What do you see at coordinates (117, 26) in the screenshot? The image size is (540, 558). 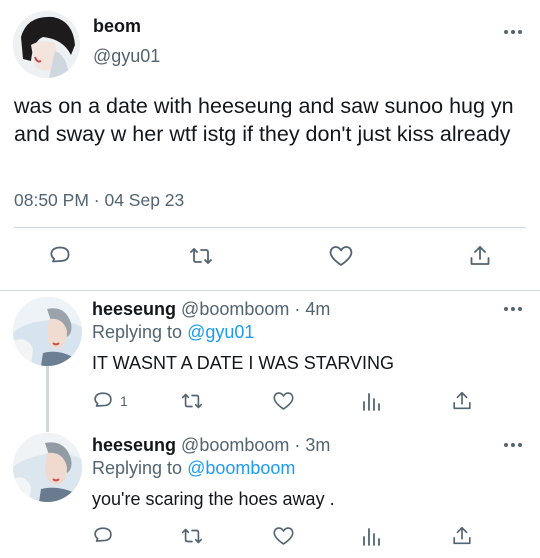 I see `main-display-name: beom` at bounding box center [117, 26].